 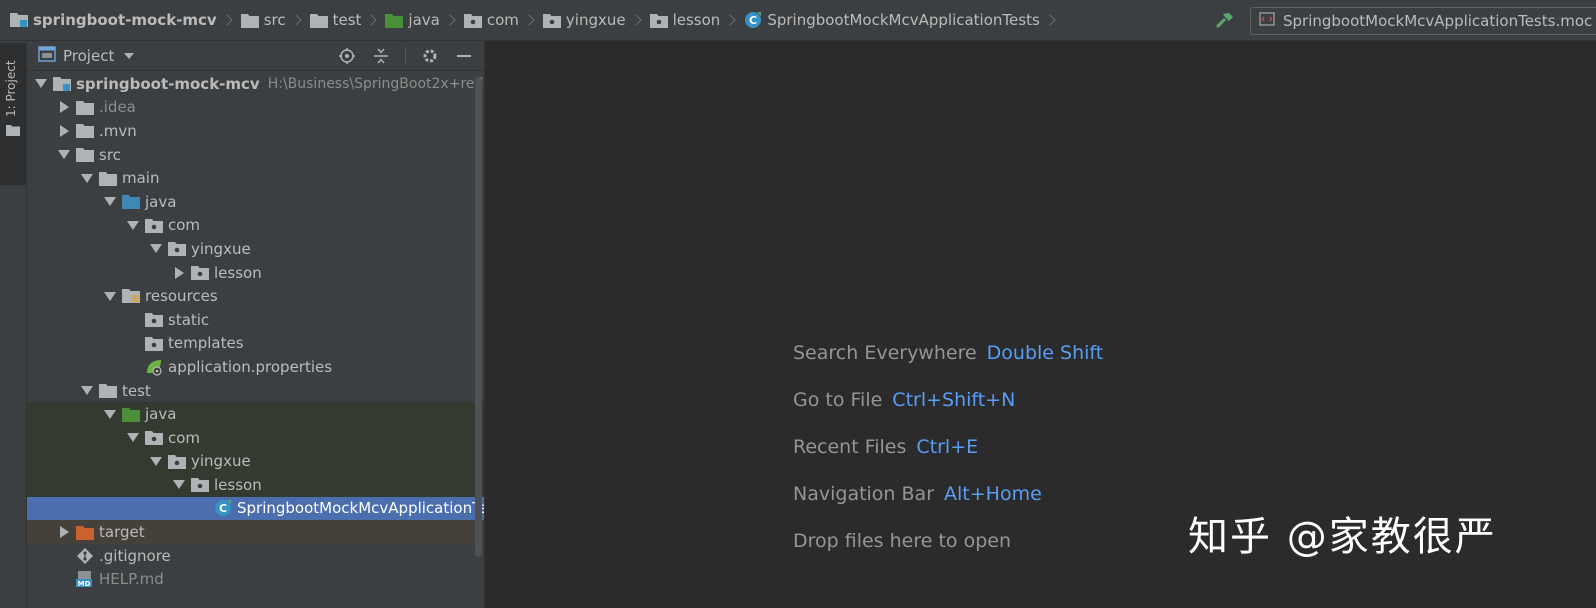 What do you see at coordinates (255, 56) in the screenshot?
I see `project-panel-header: Project` at bounding box center [255, 56].